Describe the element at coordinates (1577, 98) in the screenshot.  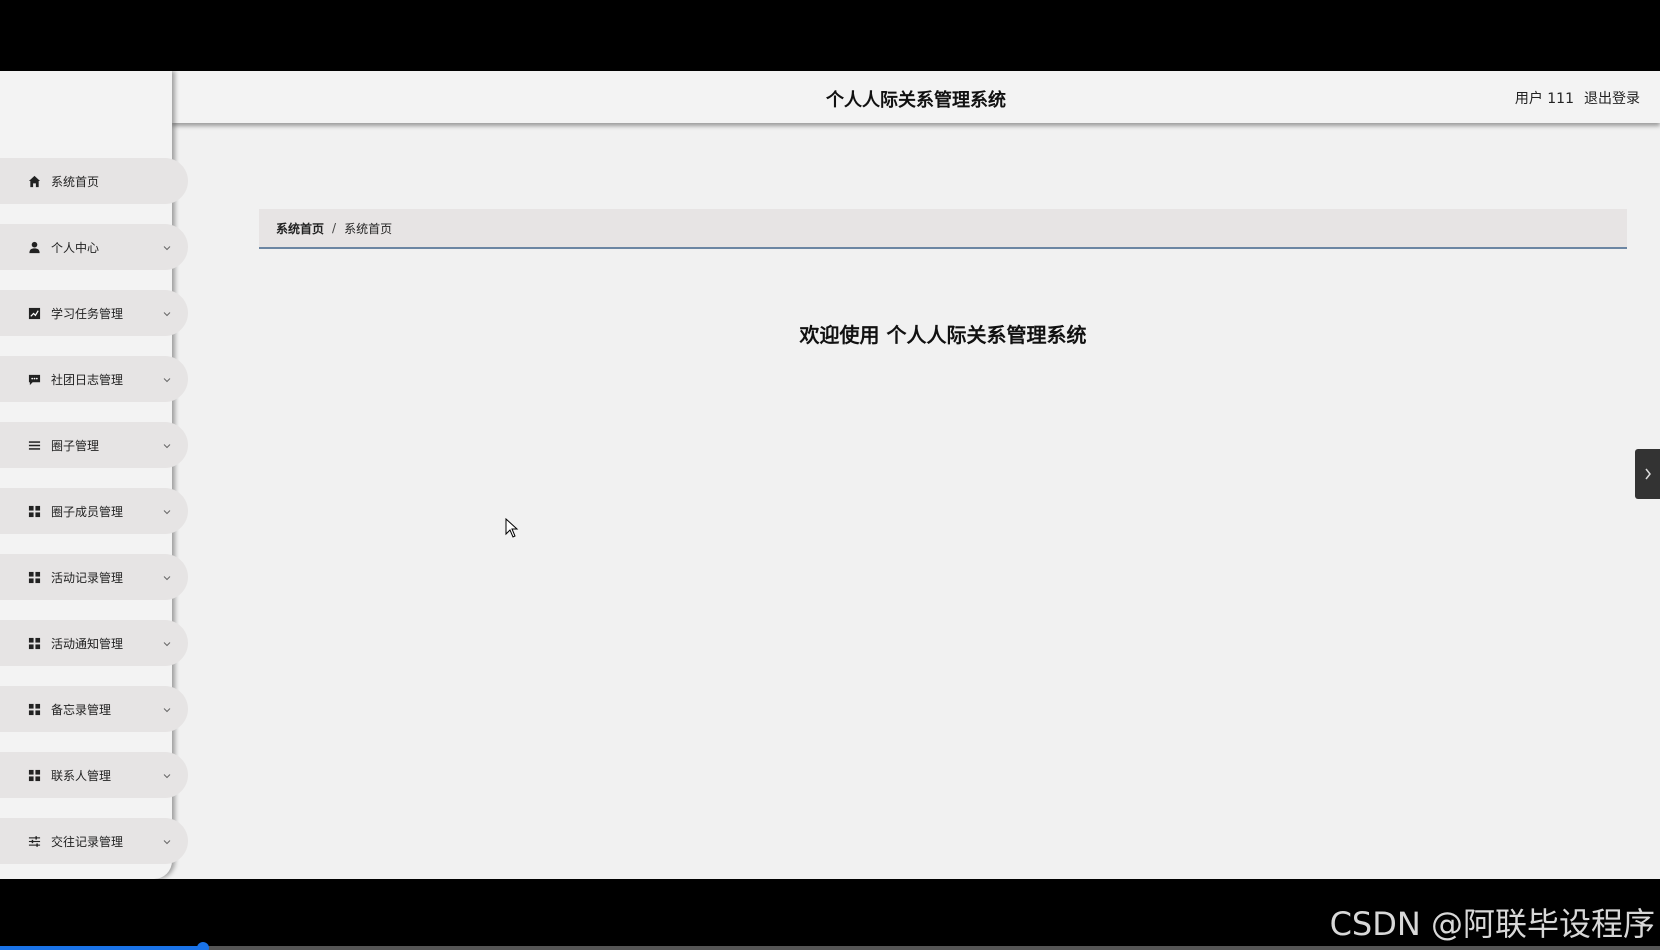
I see `user-area: 用户 111 退出登录` at that location.